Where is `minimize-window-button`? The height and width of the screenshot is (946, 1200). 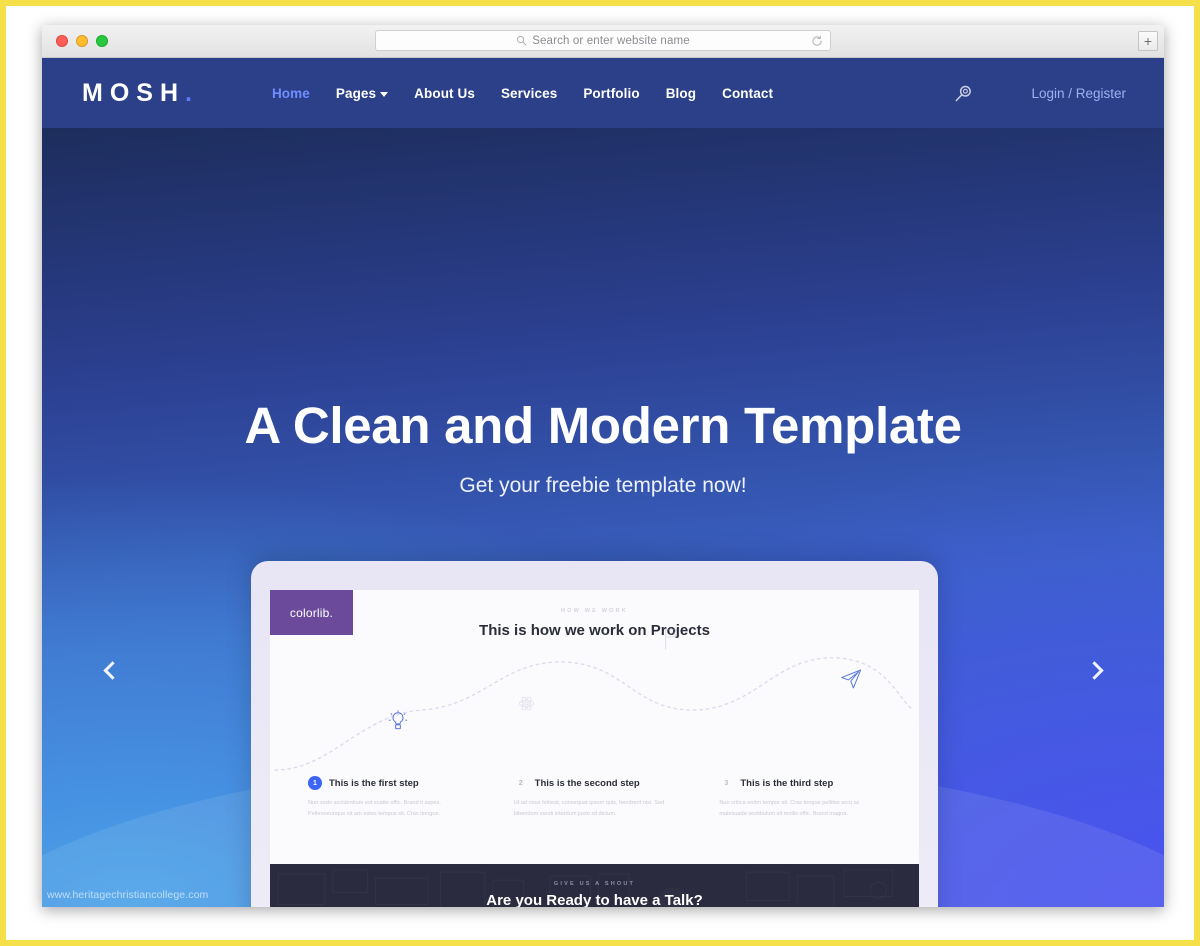 minimize-window-button is located at coordinates (82, 41).